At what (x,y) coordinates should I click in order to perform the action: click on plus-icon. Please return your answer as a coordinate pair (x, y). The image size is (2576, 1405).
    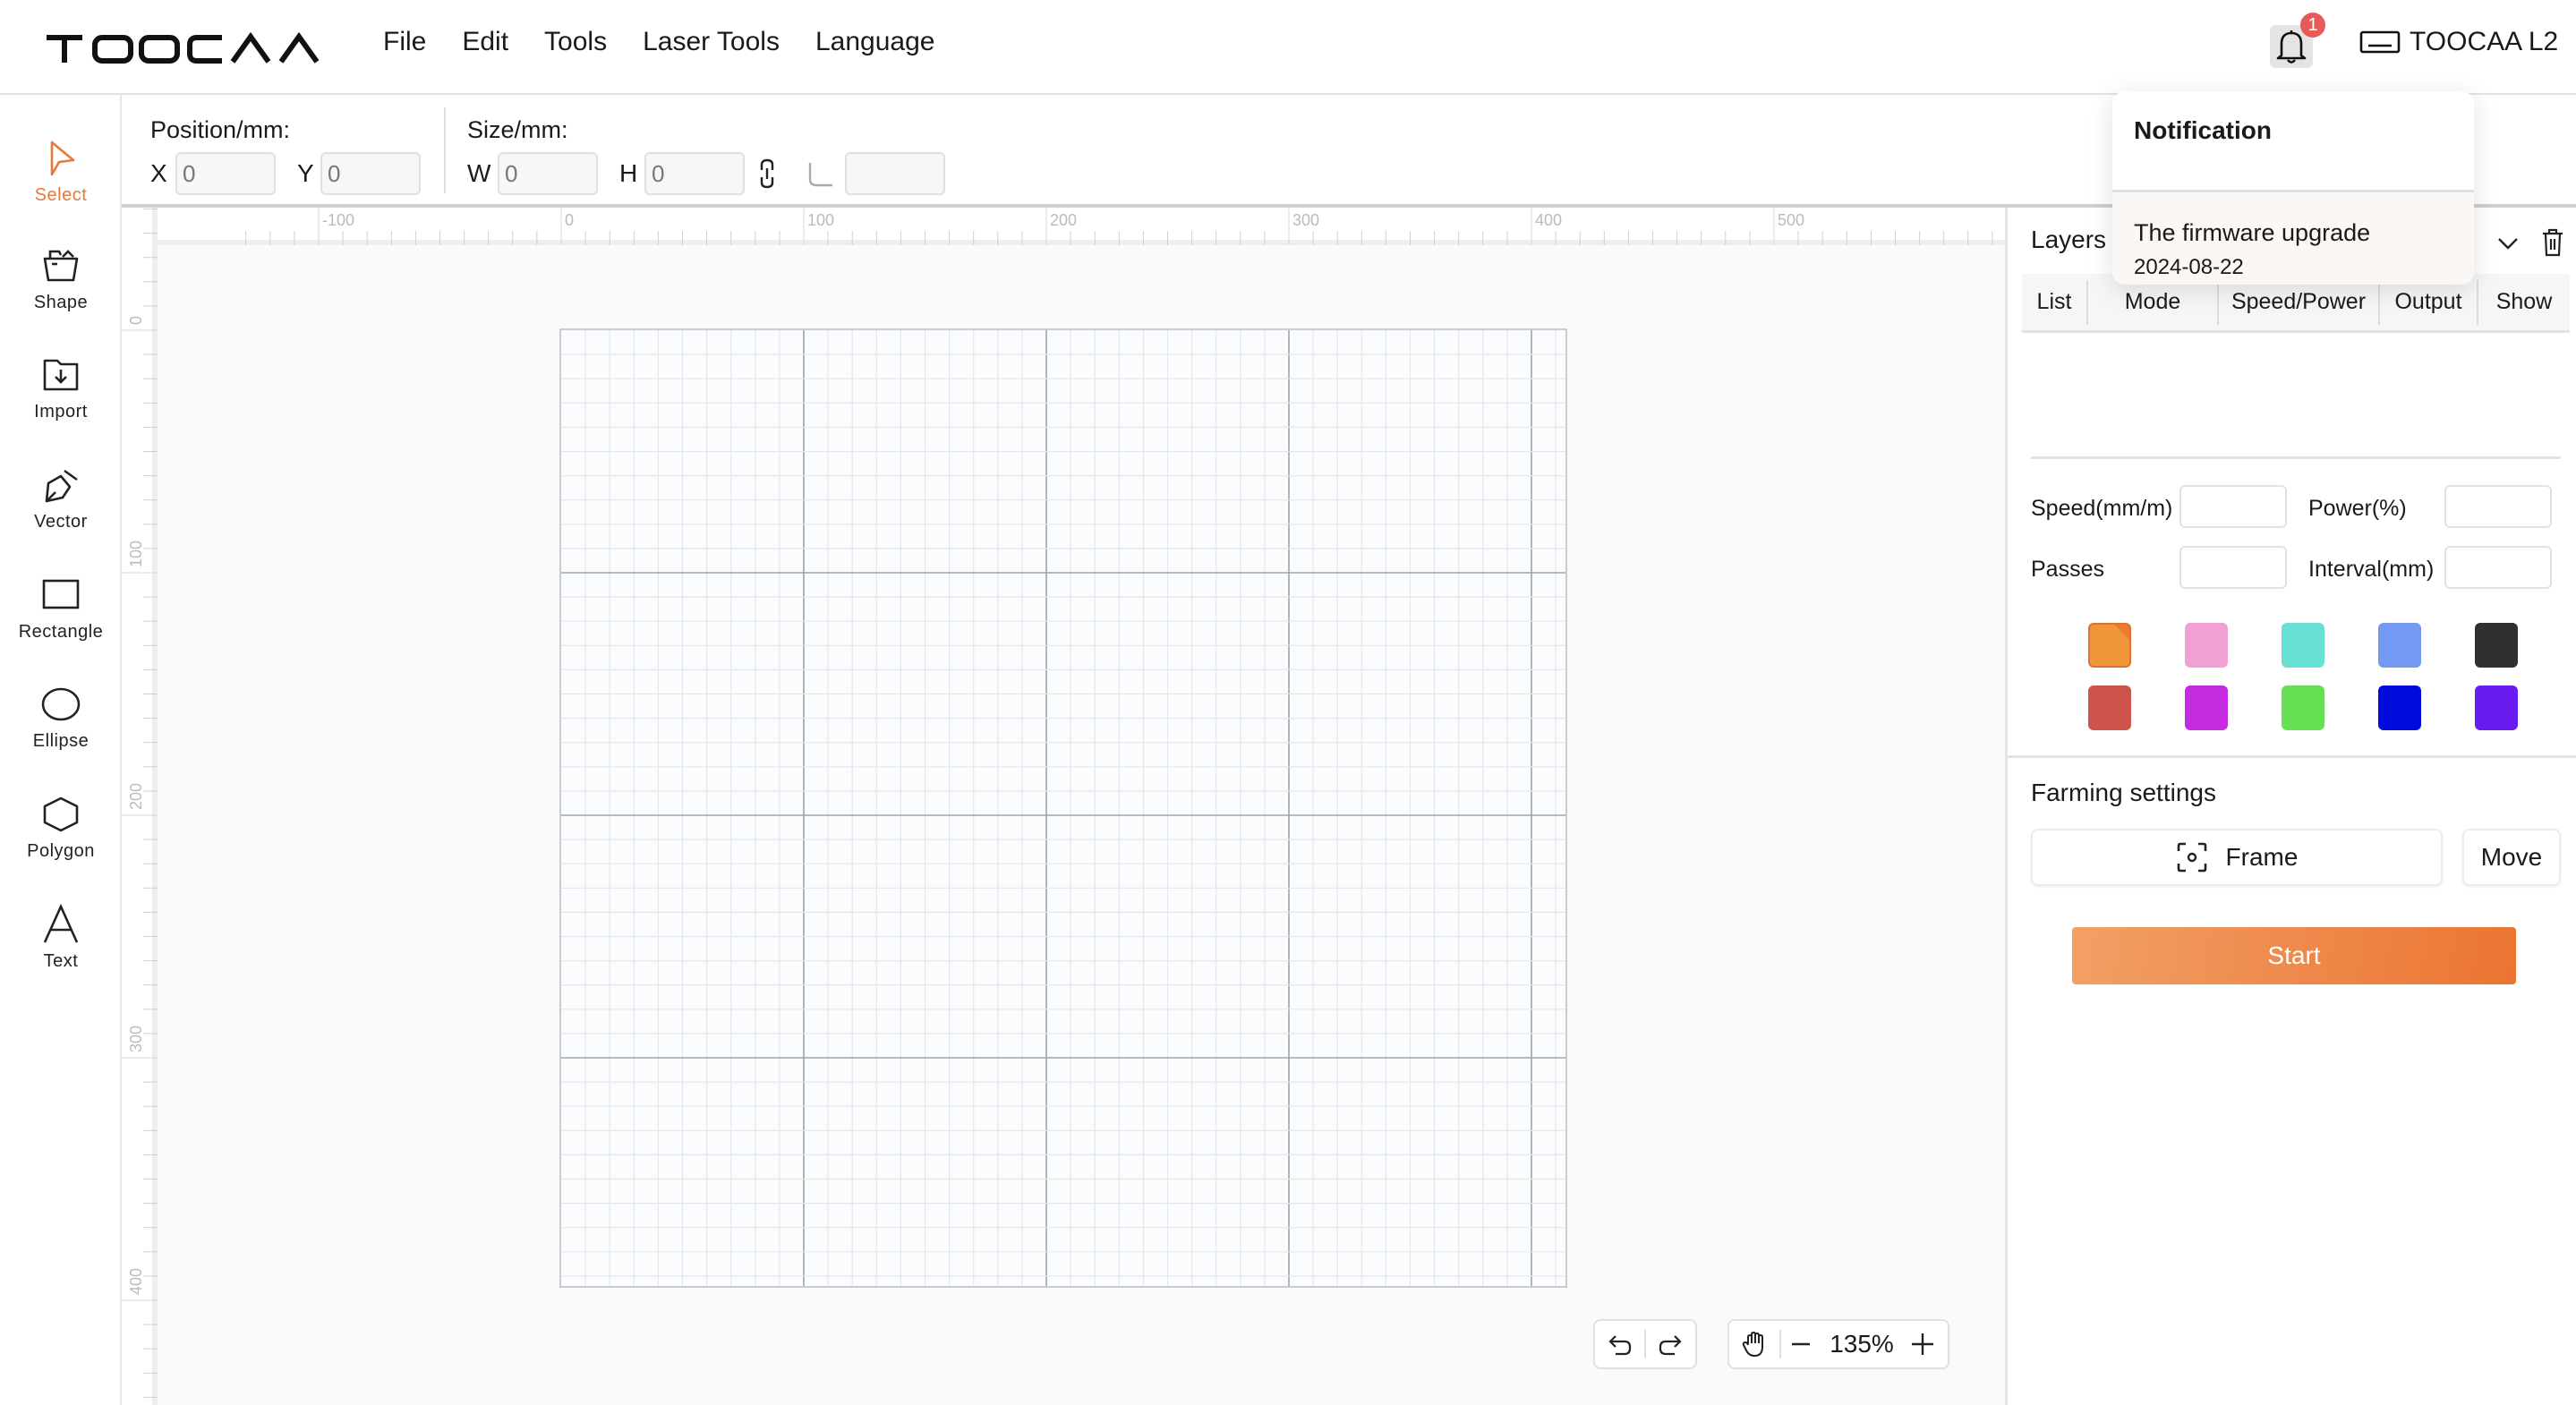
    Looking at the image, I should click on (1922, 1344).